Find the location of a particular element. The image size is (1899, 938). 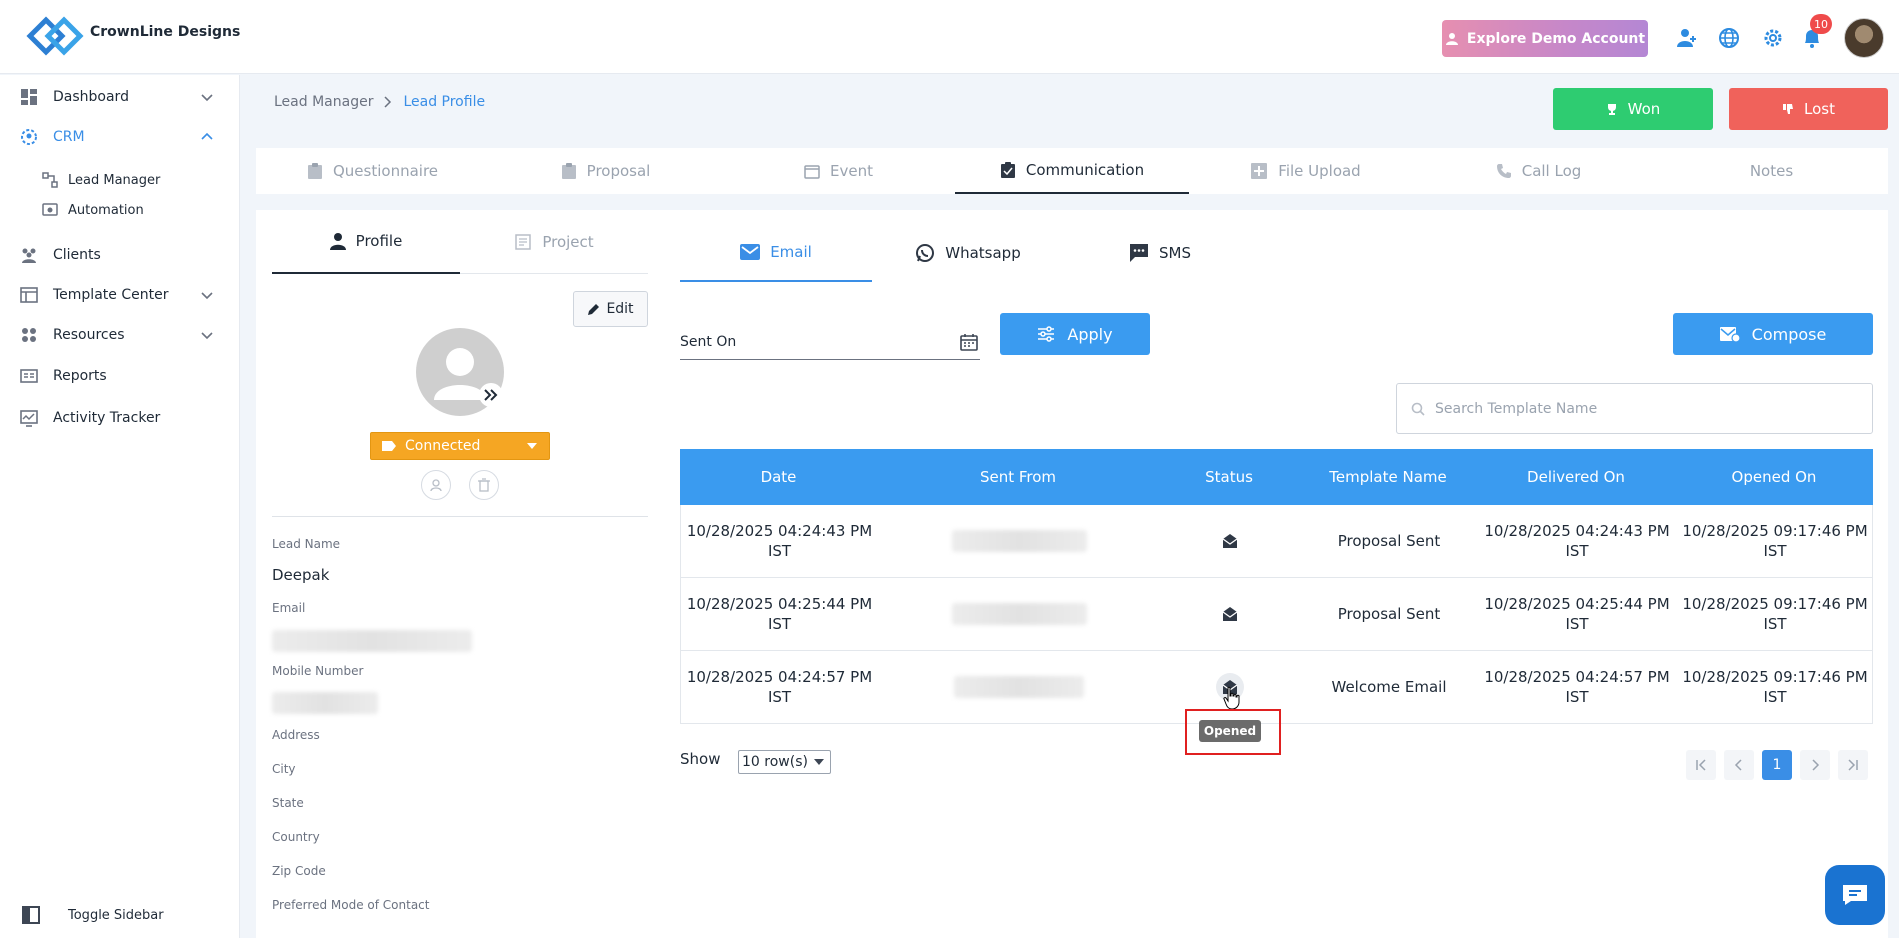

pencil-icon is located at coordinates (594, 309).